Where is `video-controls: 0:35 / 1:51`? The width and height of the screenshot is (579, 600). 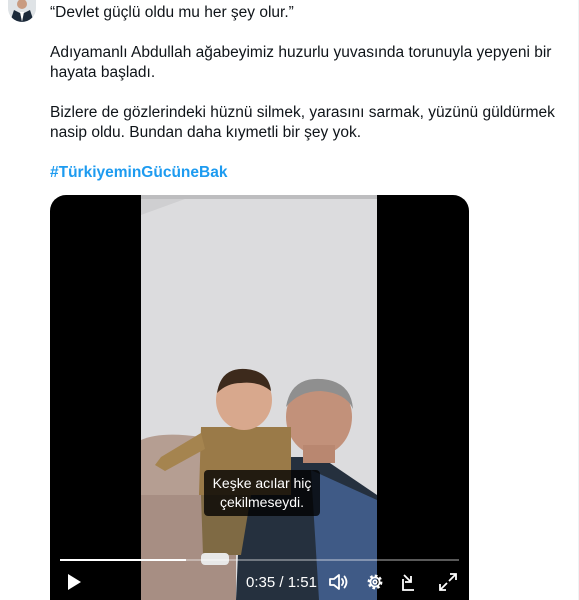 video-controls: 0:35 / 1:51 is located at coordinates (259, 585).